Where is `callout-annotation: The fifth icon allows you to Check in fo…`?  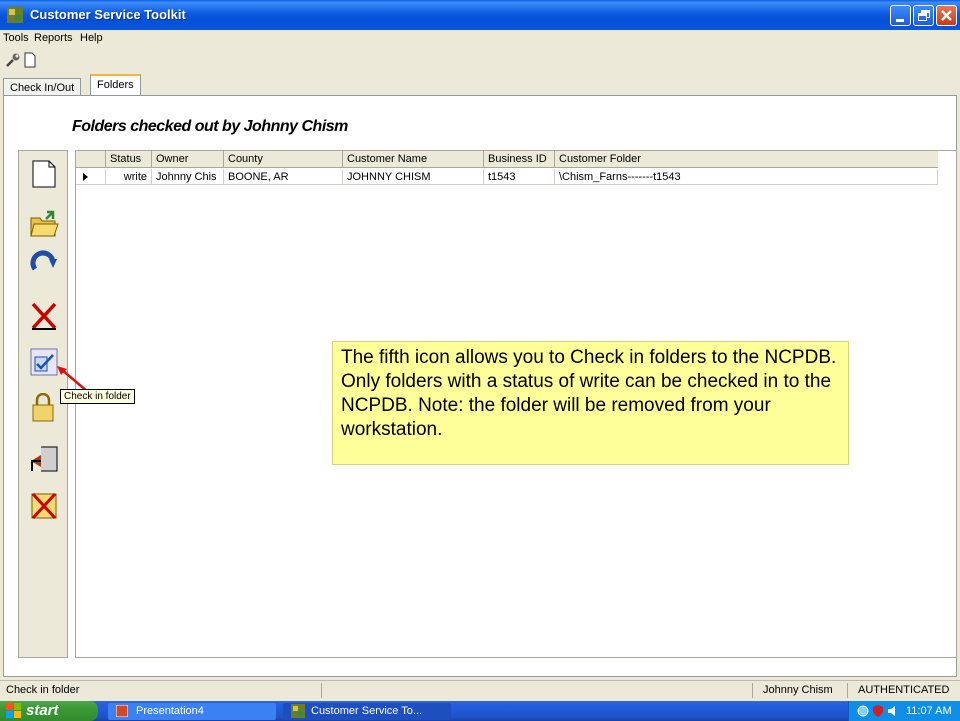
callout-annotation: The fifth icon allows you to Check in fo… is located at coordinates (590, 403).